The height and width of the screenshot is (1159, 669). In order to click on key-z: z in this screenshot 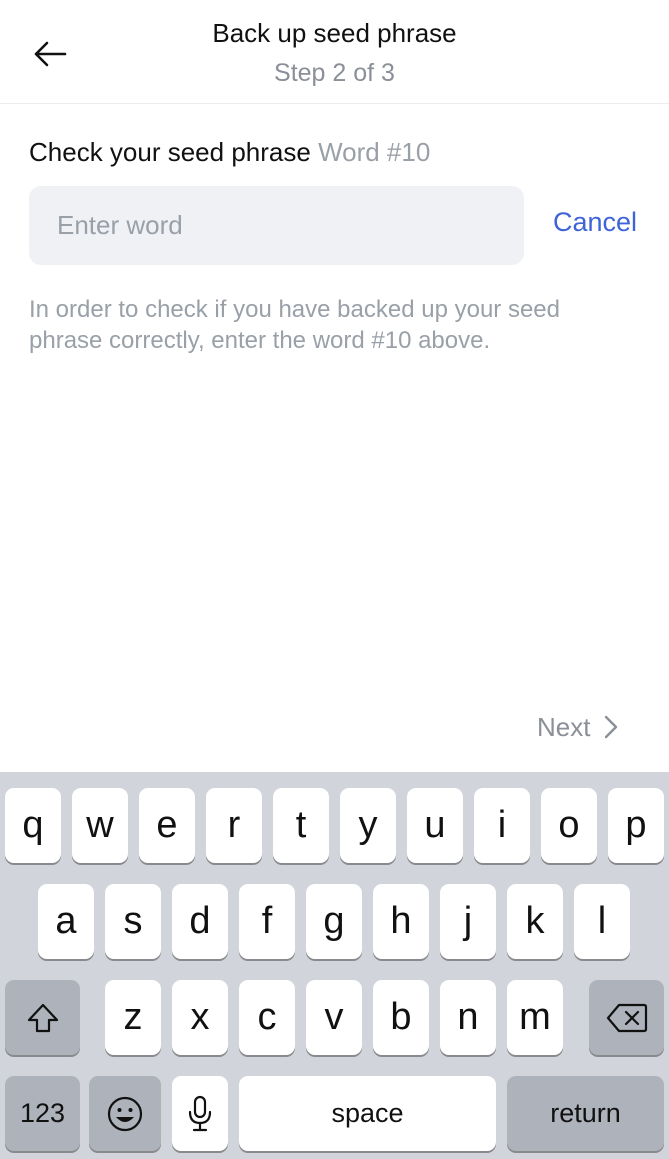, I will do `click(133, 1017)`.